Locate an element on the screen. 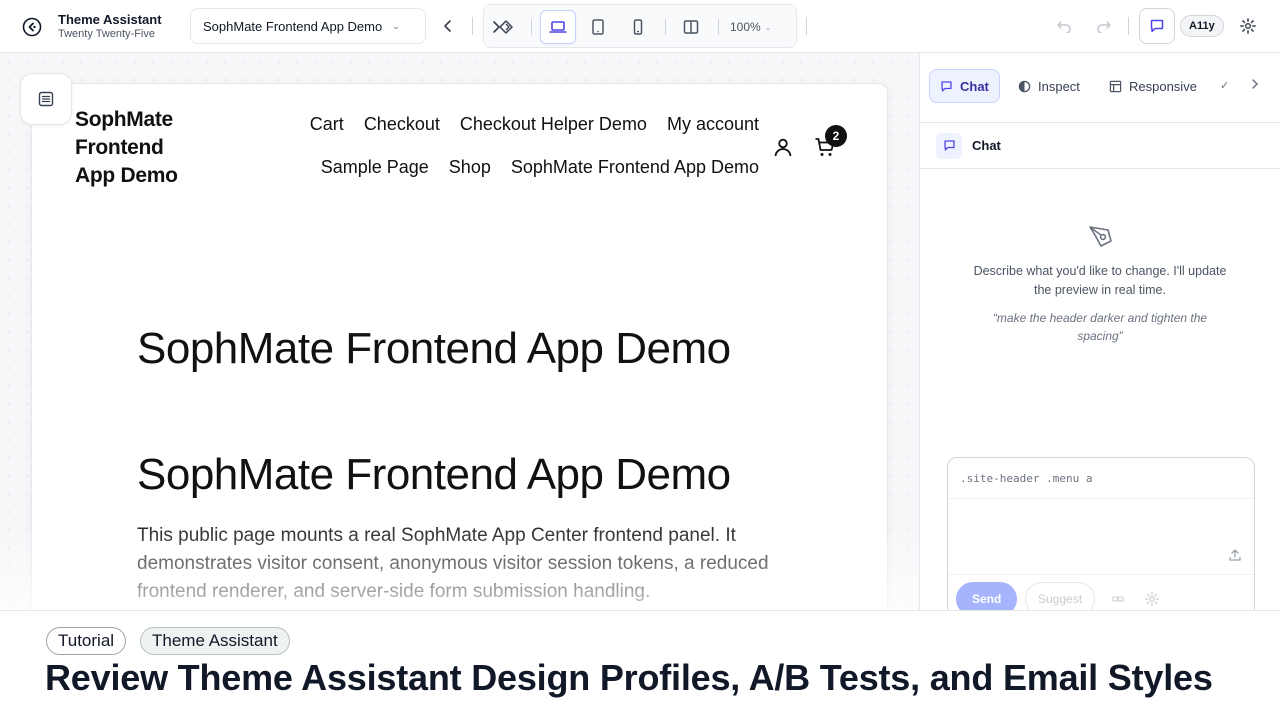 This screenshot has height=720, width=1280. device-toolbar: 100% ⌄ is located at coordinates (640, 26).